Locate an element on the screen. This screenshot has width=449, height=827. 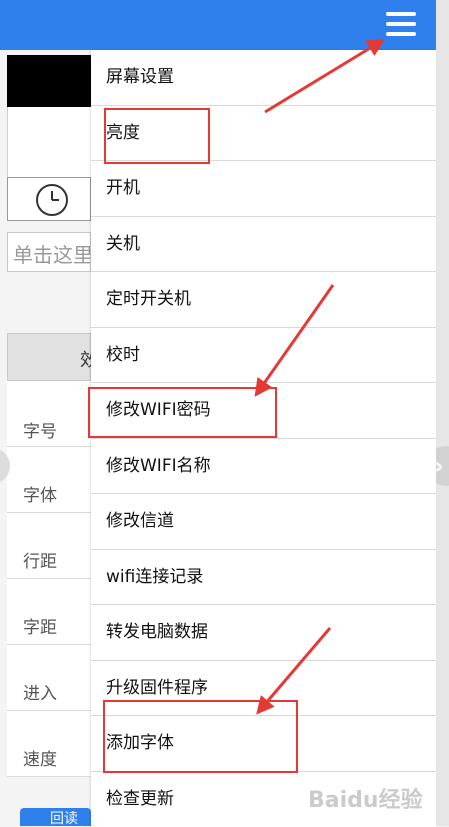
preview-panel is located at coordinates (49, 142).